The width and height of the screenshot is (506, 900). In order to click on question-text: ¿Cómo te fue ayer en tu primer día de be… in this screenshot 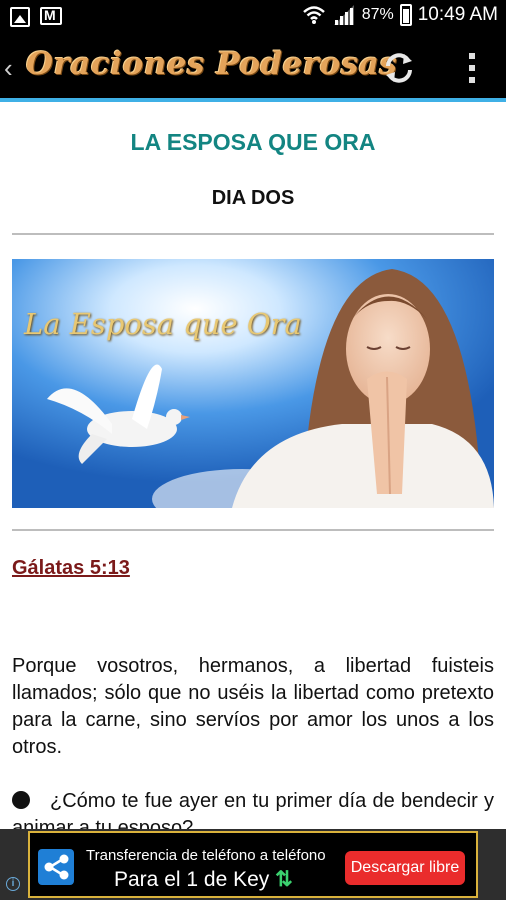, I will do `click(253, 809)`.